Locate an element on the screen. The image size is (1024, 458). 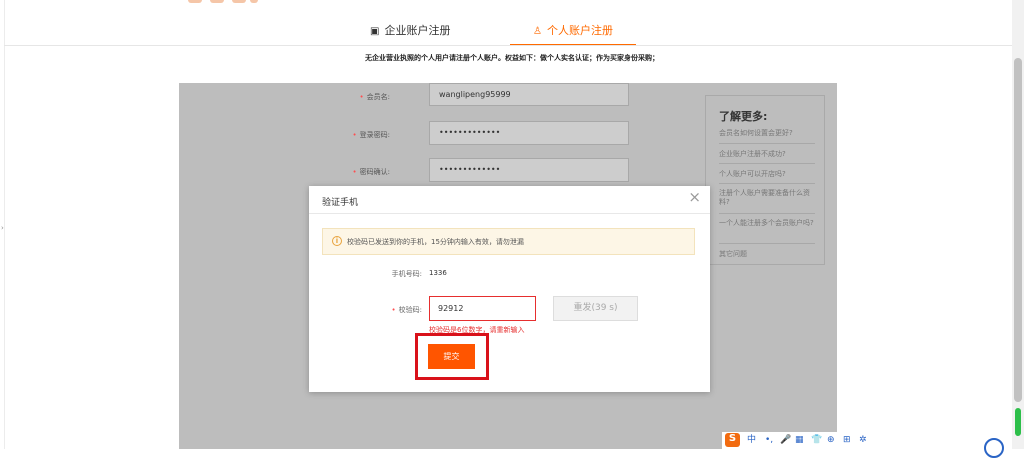
code-sent-alert: i 校验码已发送到你的手机，15分钟内输入有效，请勿泄漏 is located at coordinates (508, 241).